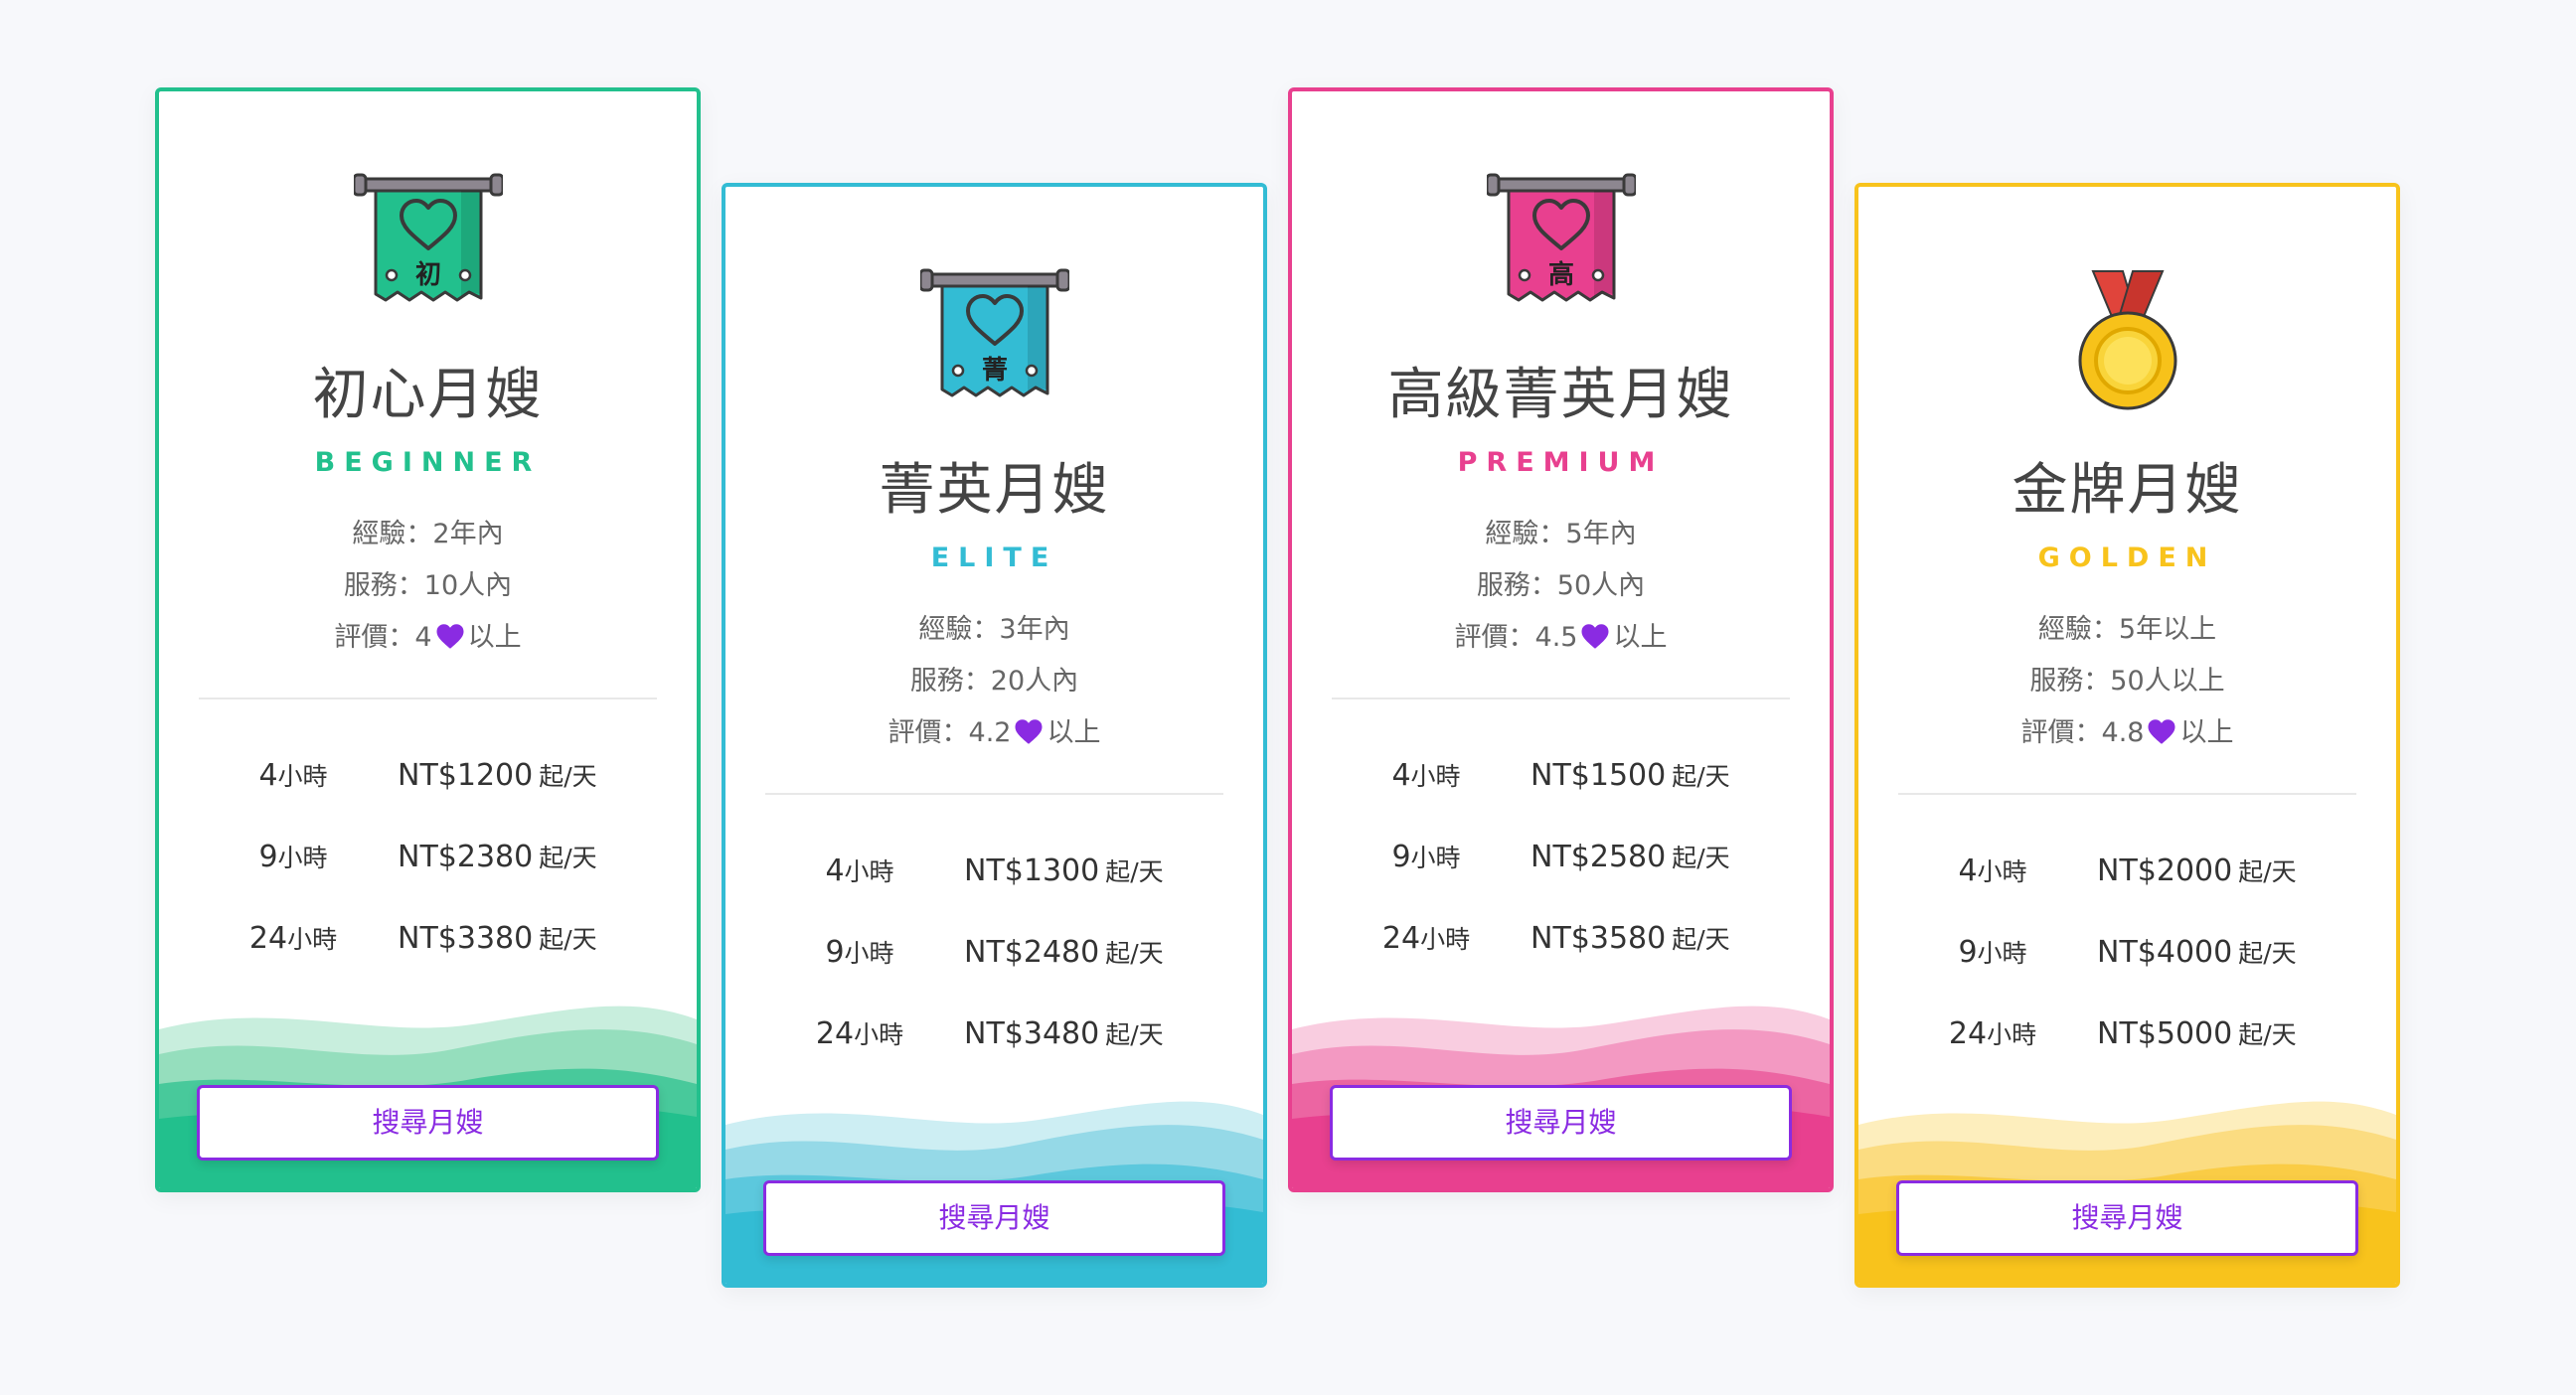 The image size is (2576, 1395). I want to click on plan-info: 經驗：3年內 服務：20人內評價：4.2 以上, so click(994, 681).